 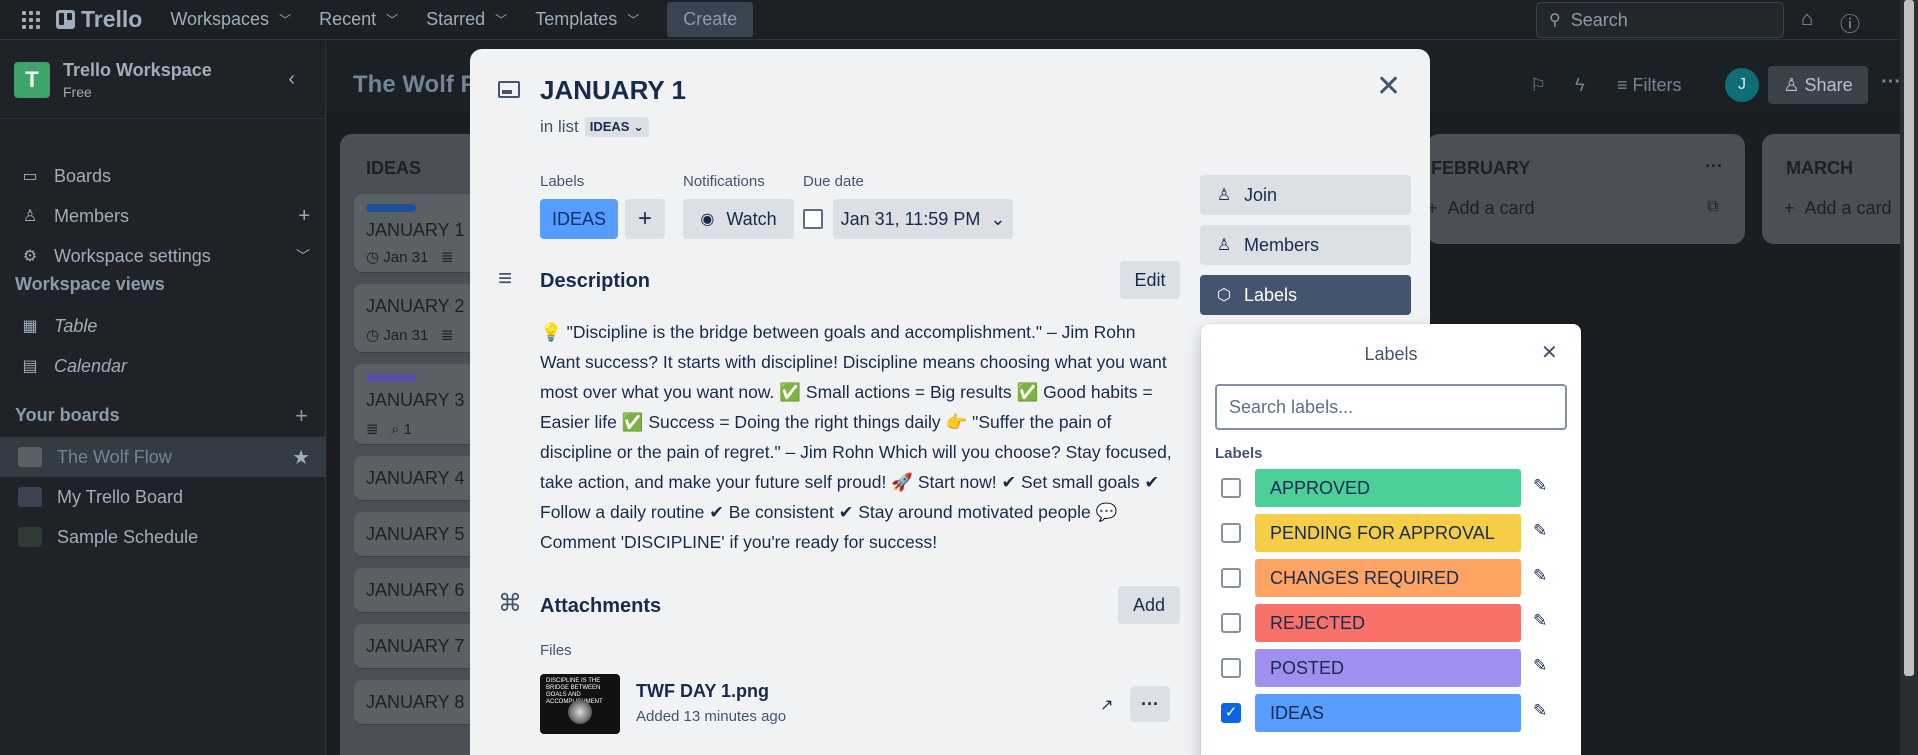 What do you see at coordinates (1480, 168) in the screenshot?
I see `list-title: FEBRUARY` at bounding box center [1480, 168].